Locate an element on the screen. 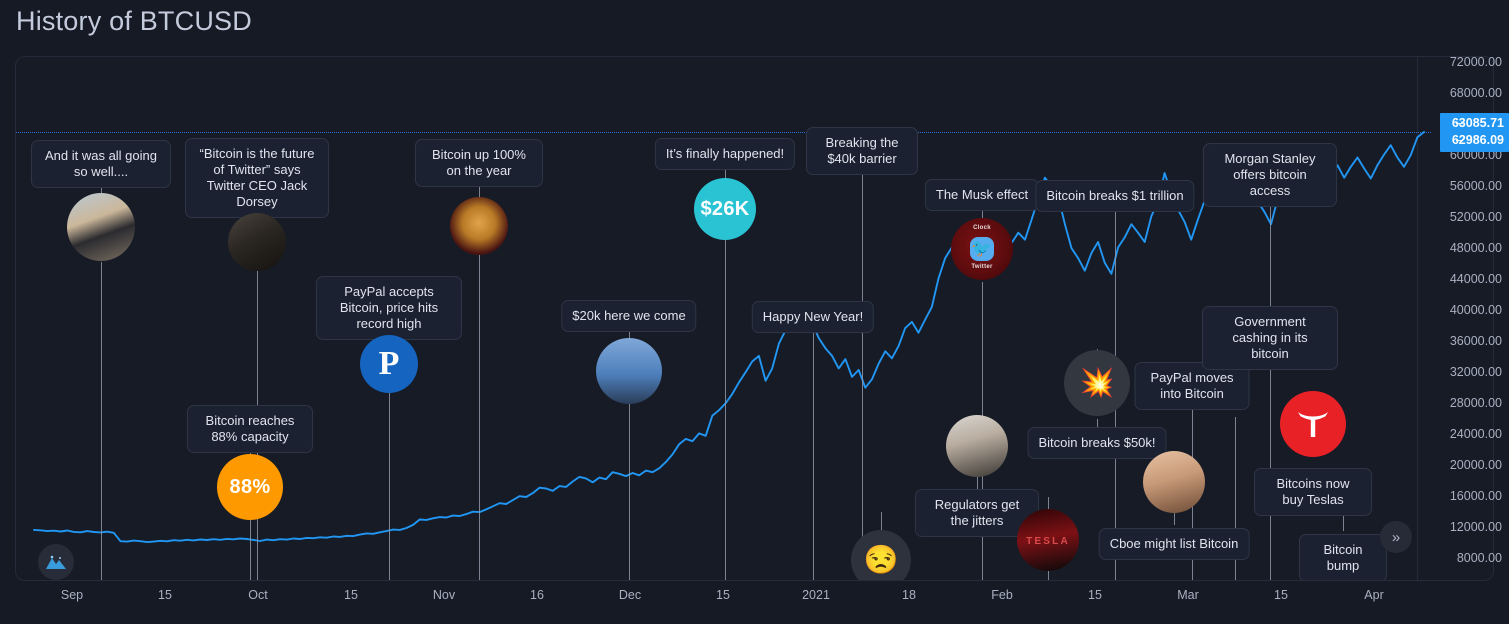 This screenshot has height=624, width=1509. stem-breaking-40k is located at coordinates (862, 374).